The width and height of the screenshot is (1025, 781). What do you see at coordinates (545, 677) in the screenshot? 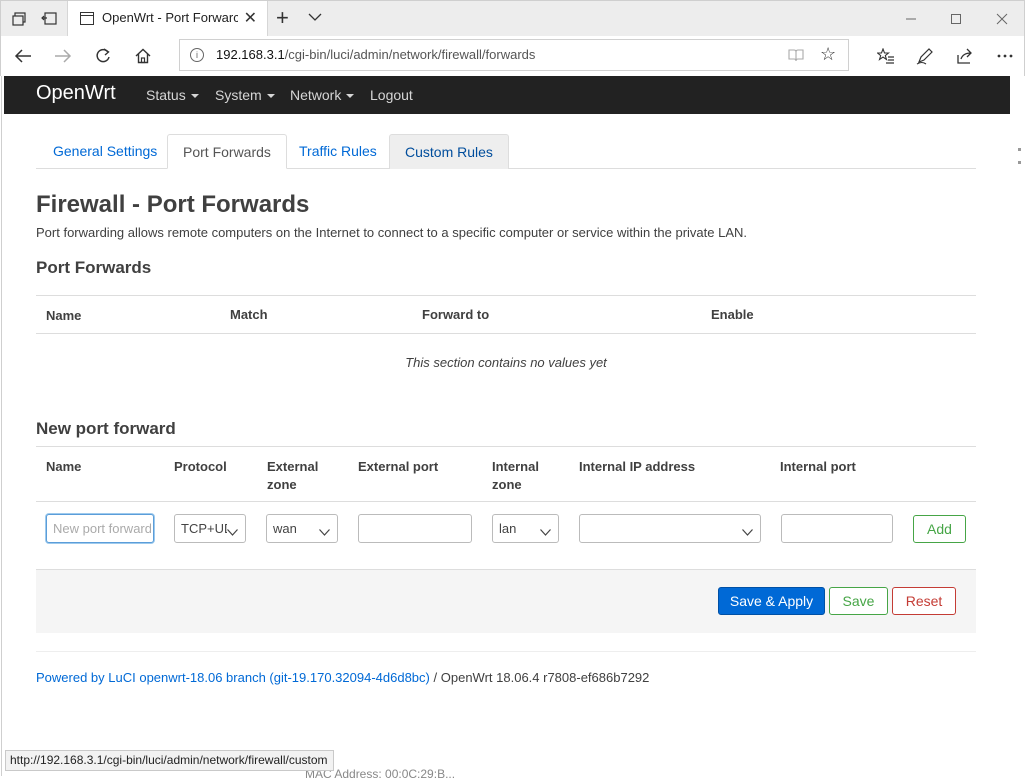
I see `openwrt-version: OpenWrt 18.06.4 r7808-ef686b7292` at bounding box center [545, 677].